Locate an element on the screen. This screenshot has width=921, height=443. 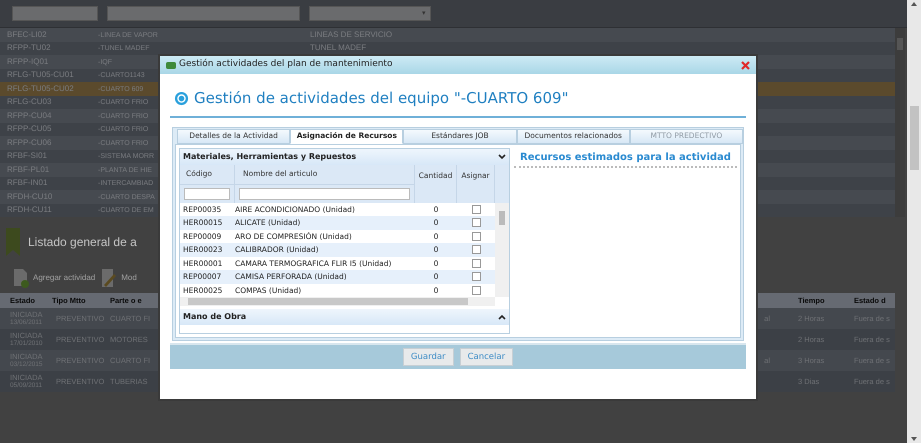
window-icon is located at coordinates (171, 65).